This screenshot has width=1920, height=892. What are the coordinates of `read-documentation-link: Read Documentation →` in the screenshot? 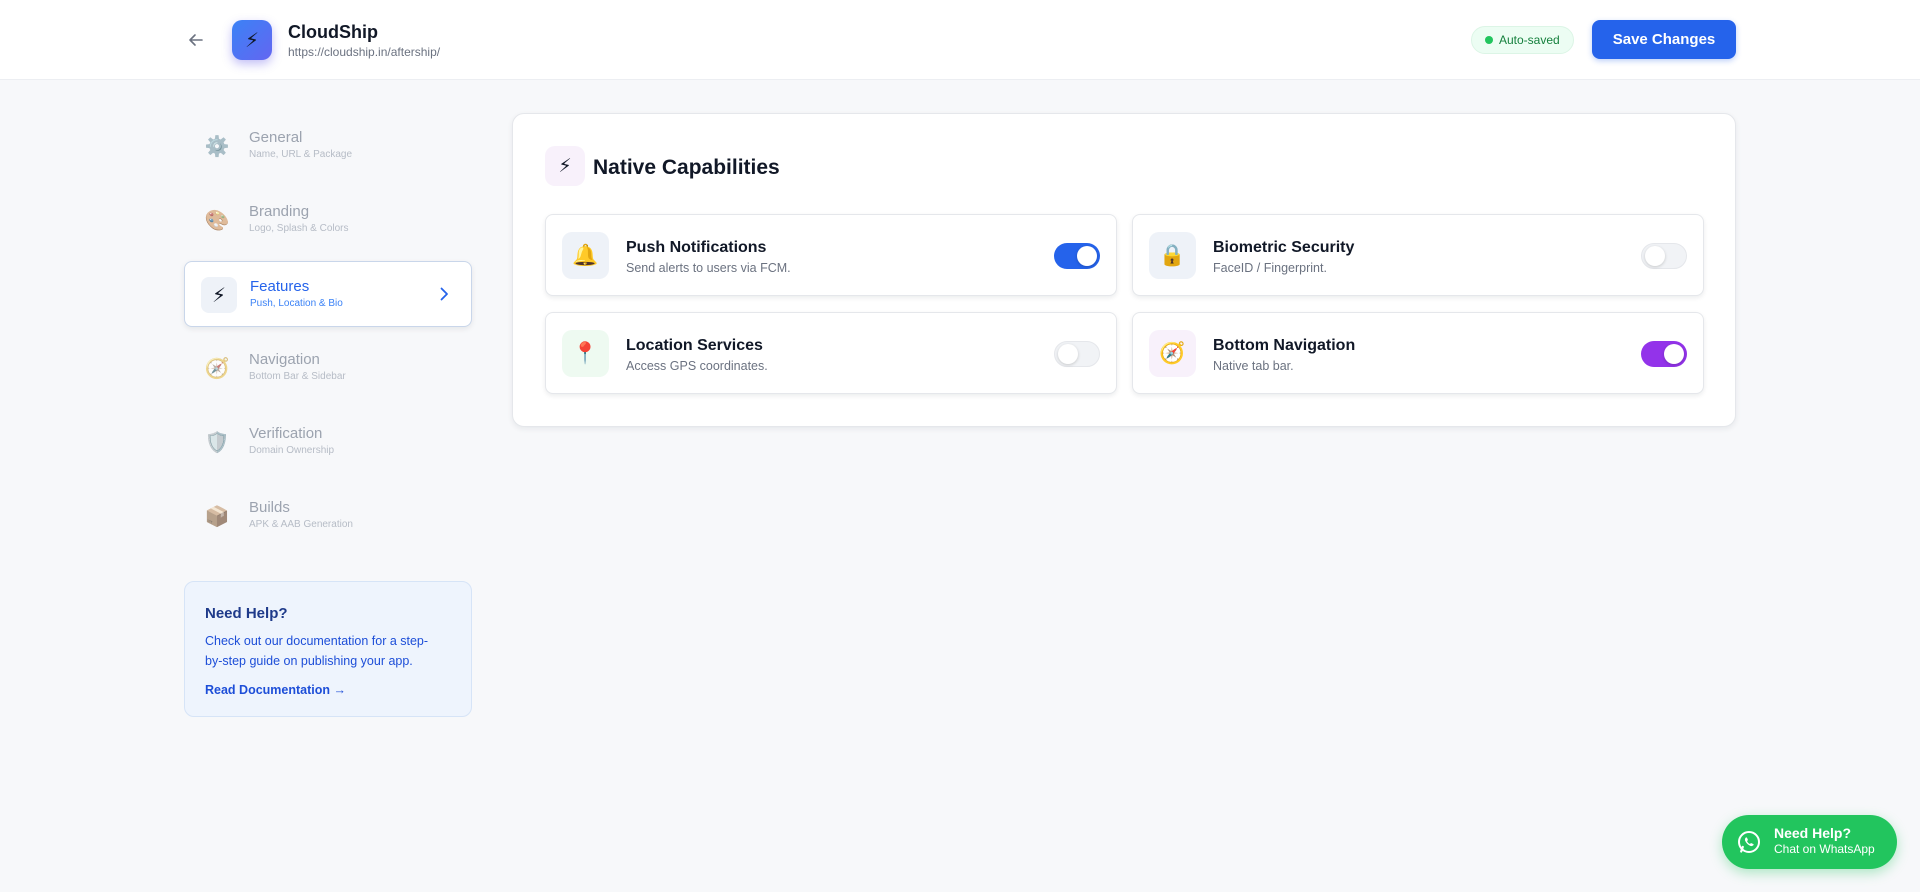 It's located at (275, 690).